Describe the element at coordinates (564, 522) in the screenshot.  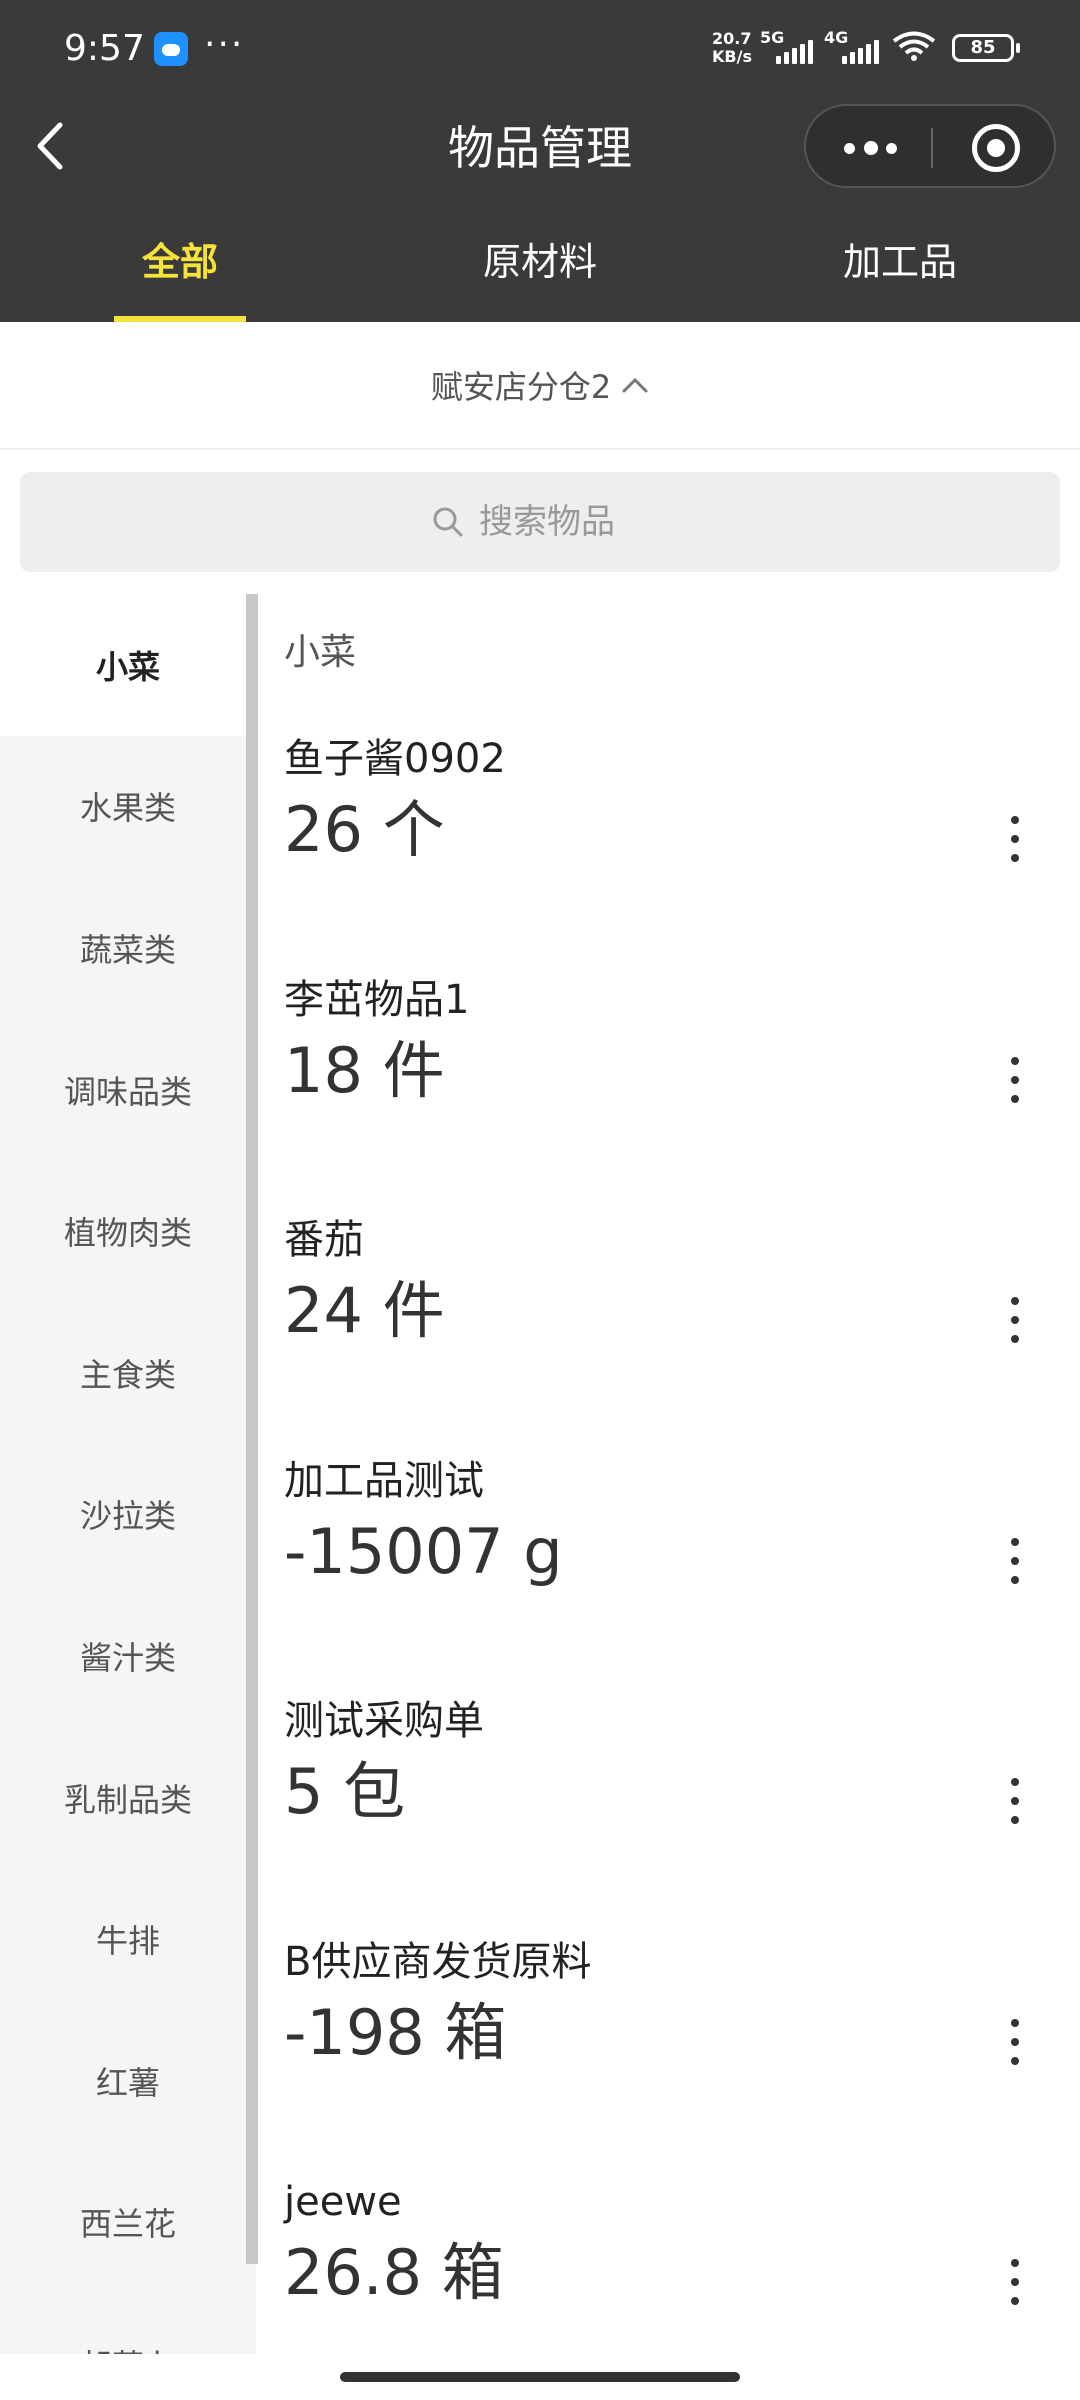
I see `search-input` at that location.